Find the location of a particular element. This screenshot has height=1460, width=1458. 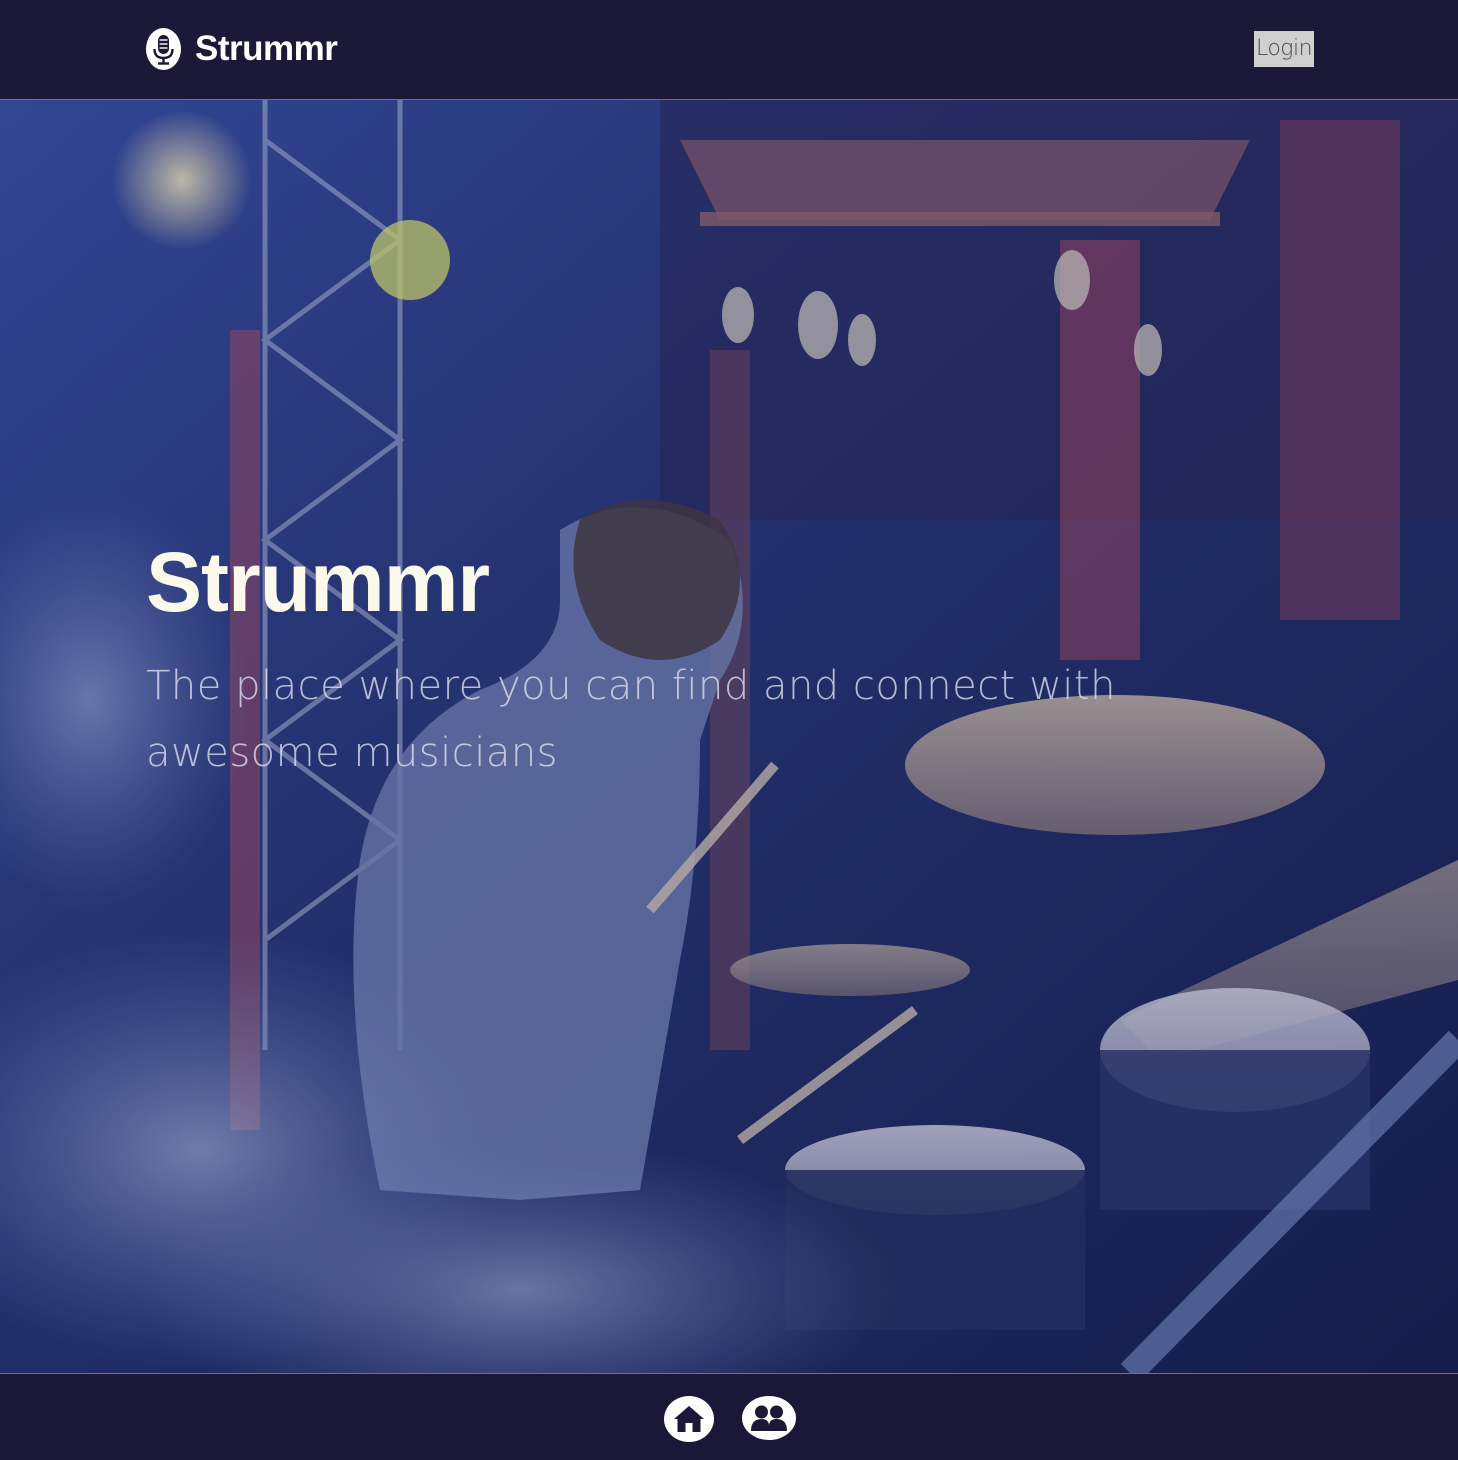

home-button is located at coordinates (689, 1419).